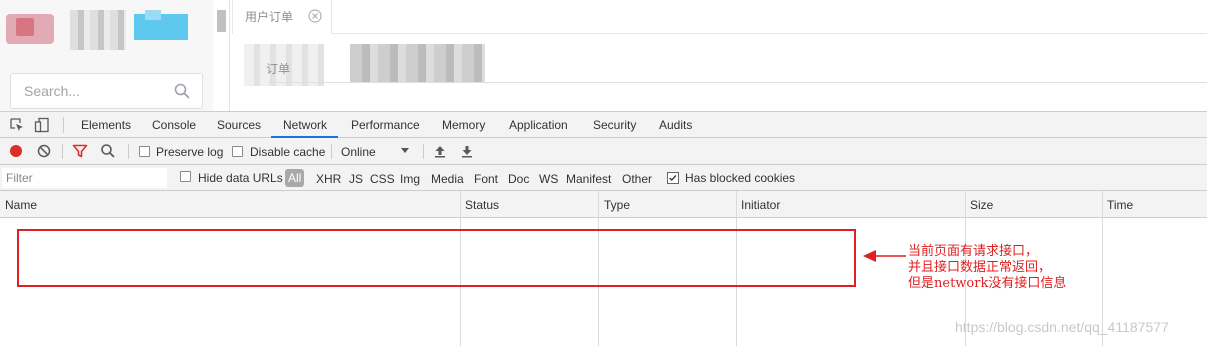  Describe the element at coordinates (675, 125) in the screenshot. I see `tab-audits: Audits` at that location.